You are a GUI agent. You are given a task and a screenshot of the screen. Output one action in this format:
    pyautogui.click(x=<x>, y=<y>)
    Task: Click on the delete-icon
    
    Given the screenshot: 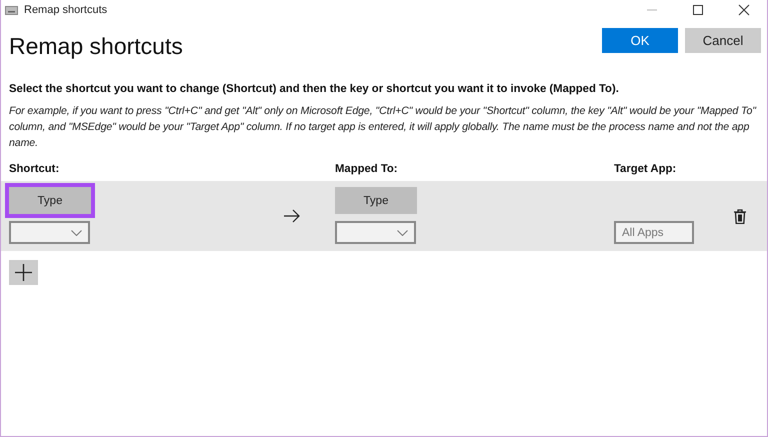 What is the action you would take?
    pyautogui.click(x=740, y=216)
    